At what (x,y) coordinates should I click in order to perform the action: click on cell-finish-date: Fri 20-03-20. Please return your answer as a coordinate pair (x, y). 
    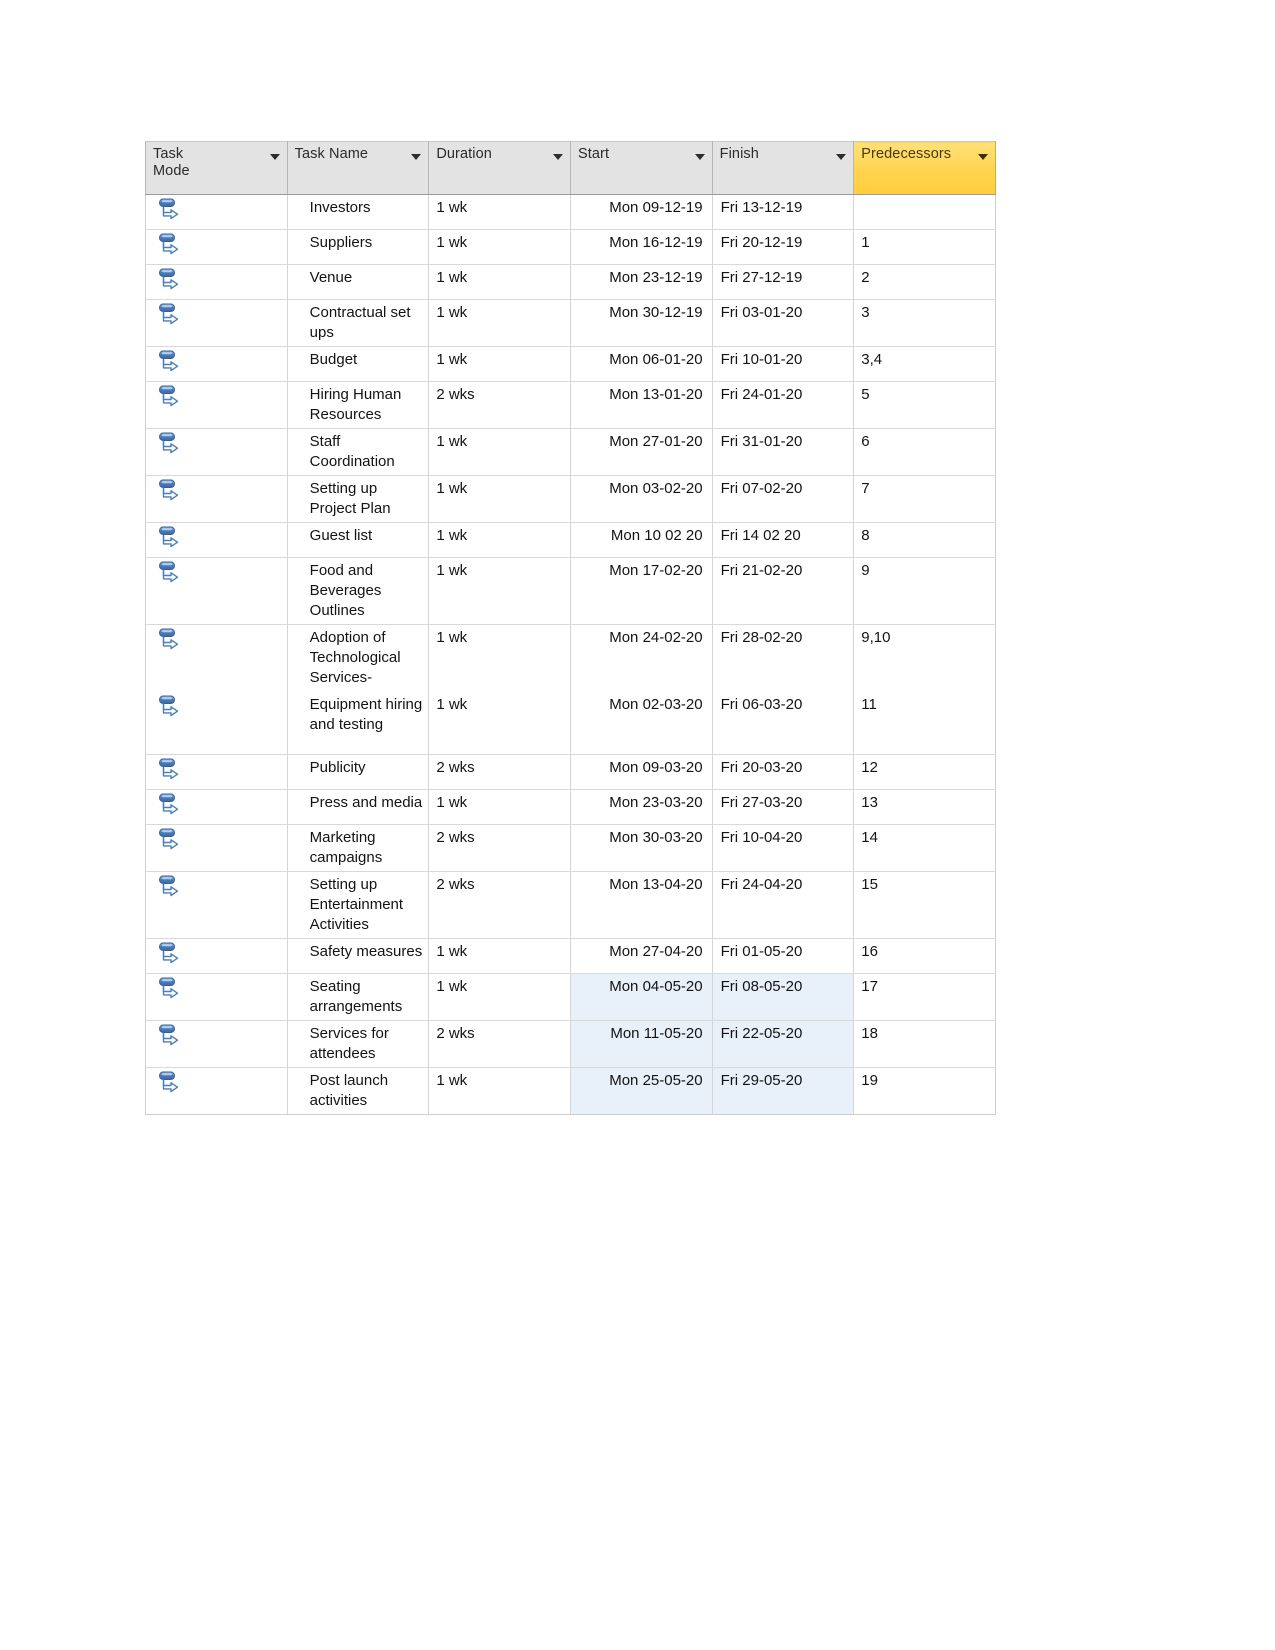
    Looking at the image, I should click on (783, 772).